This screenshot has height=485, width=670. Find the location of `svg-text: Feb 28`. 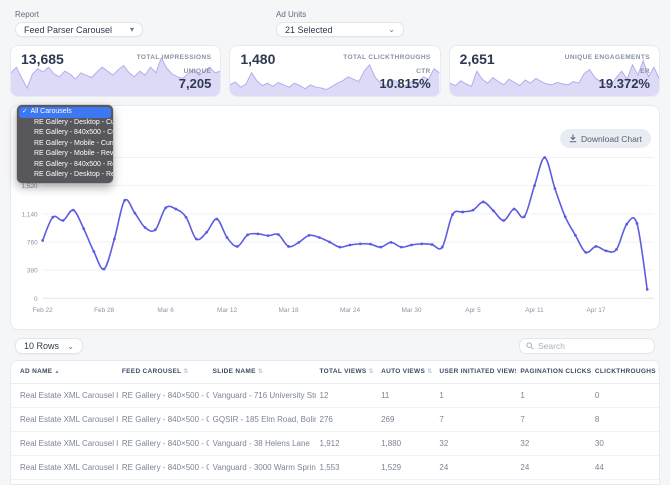

svg-text: Feb 28 is located at coordinates (104, 310).